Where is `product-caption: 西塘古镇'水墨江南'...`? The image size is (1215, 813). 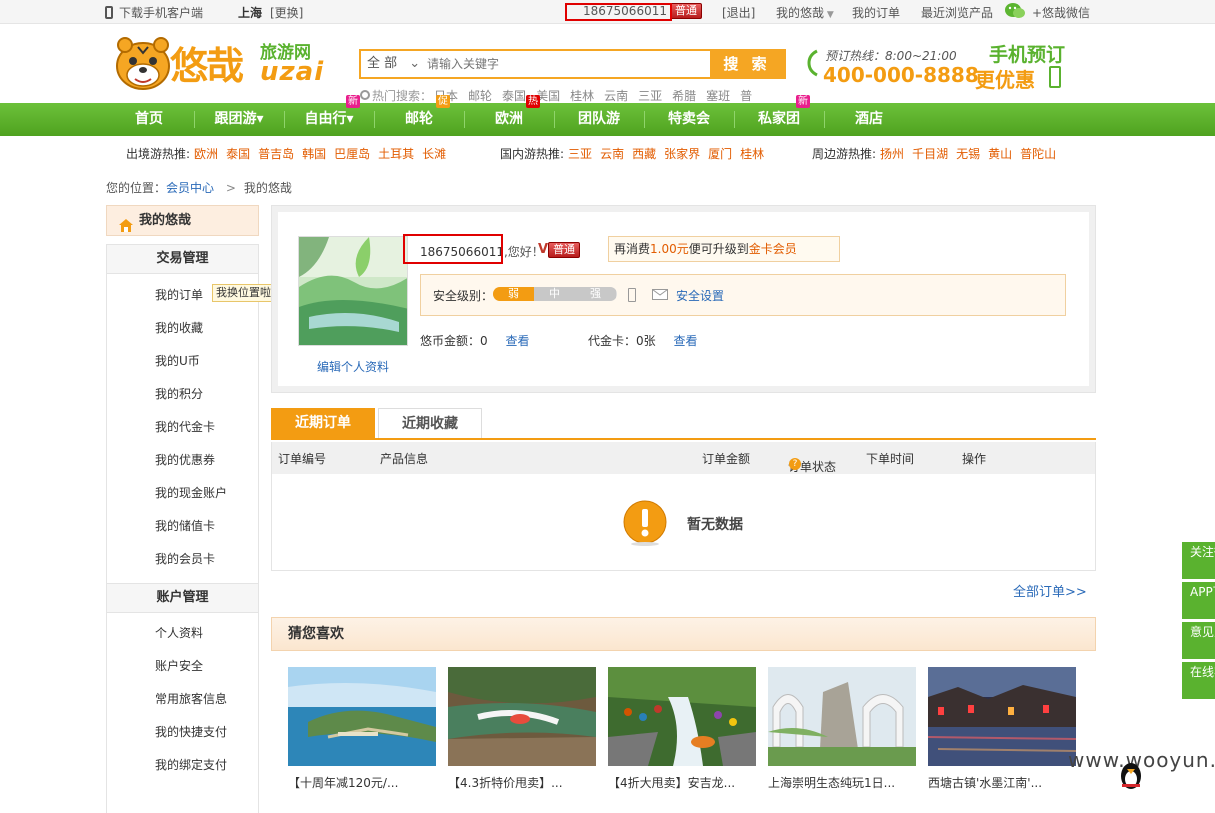
product-caption: 西塘古镇'水墨江南'... is located at coordinates (1002, 782).